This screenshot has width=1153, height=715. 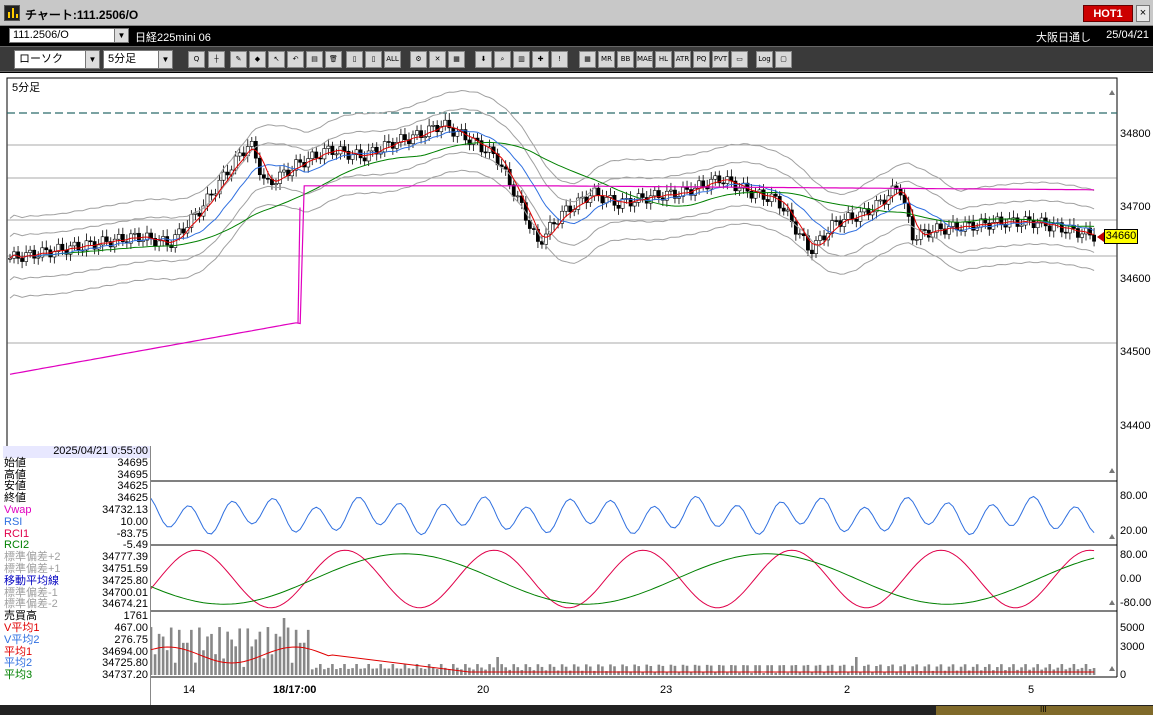 I want to click on rsi-axis-label: 20.00, so click(x=1134, y=531).